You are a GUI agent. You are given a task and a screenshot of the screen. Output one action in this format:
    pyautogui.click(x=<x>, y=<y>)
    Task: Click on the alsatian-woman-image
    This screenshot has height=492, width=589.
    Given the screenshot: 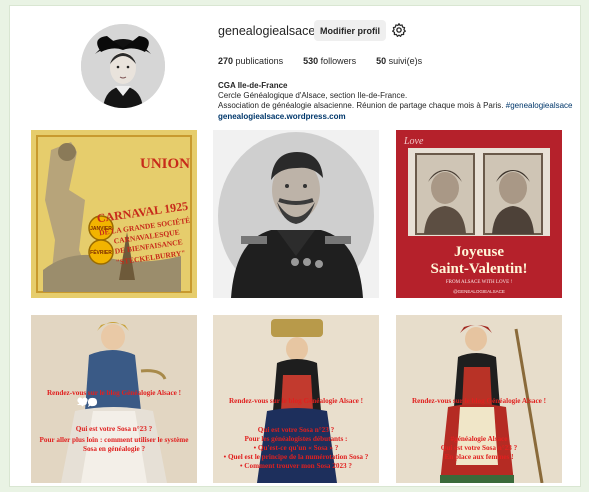 What is the action you would take?
    pyautogui.click(x=114, y=399)
    